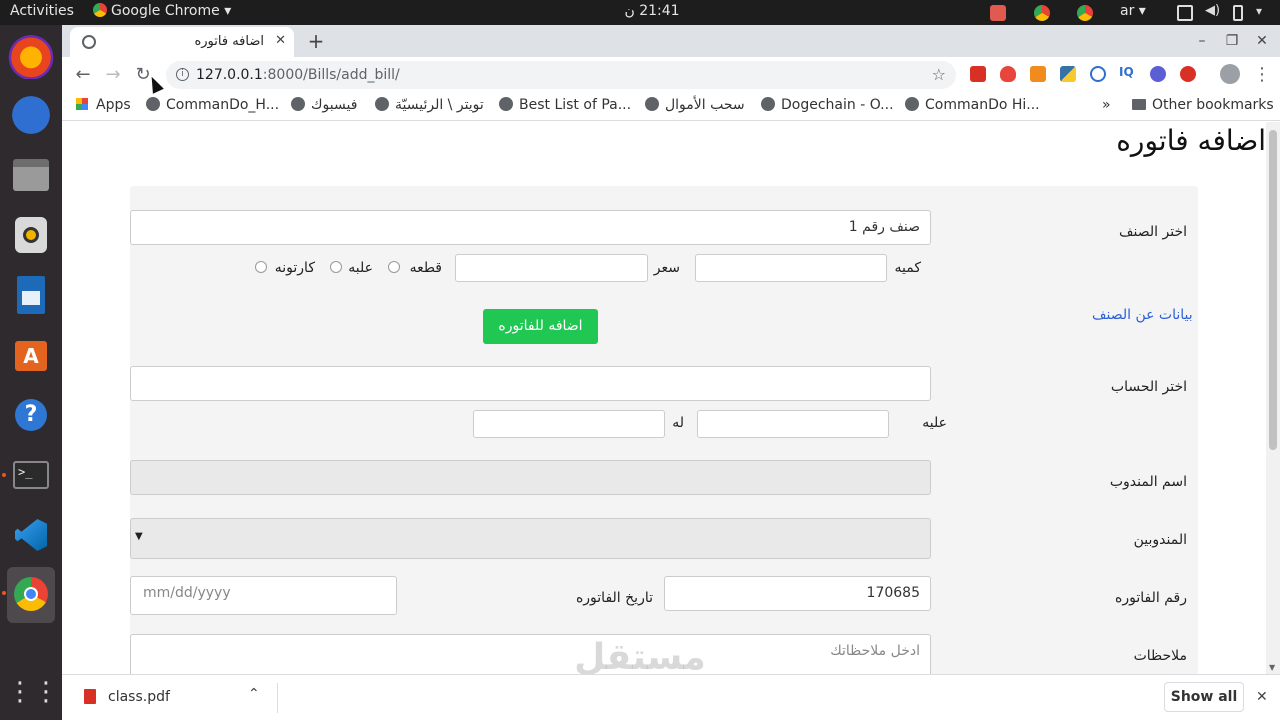 The height and width of the screenshot is (720, 1280). What do you see at coordinates (1272, 667) in the screenshot?
I see `scroll-down-arrow-icon: ▼` at bounding box center [1272, 667].